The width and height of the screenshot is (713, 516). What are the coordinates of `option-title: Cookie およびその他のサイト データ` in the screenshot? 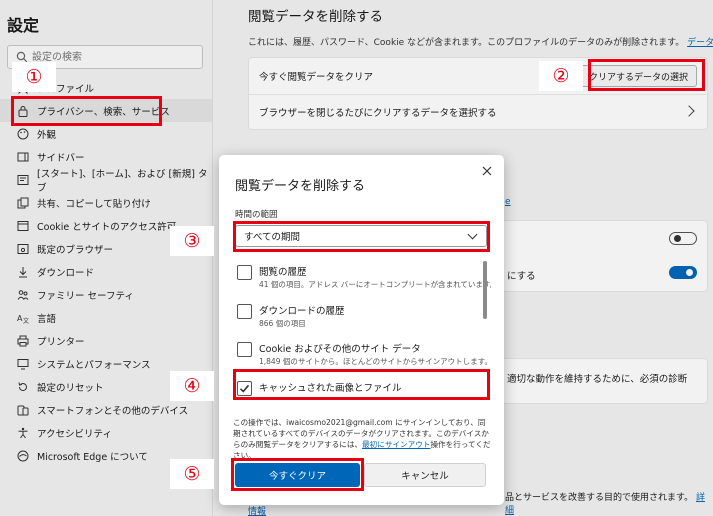 It's located at (340, 349).